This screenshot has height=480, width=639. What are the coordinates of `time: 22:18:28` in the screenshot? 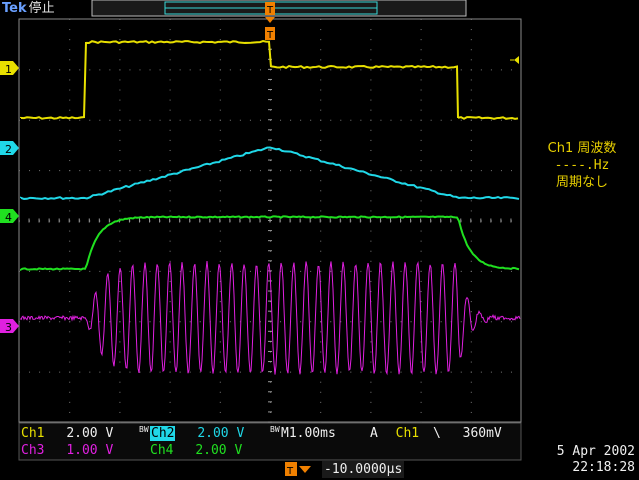 It's located at (603, 467).